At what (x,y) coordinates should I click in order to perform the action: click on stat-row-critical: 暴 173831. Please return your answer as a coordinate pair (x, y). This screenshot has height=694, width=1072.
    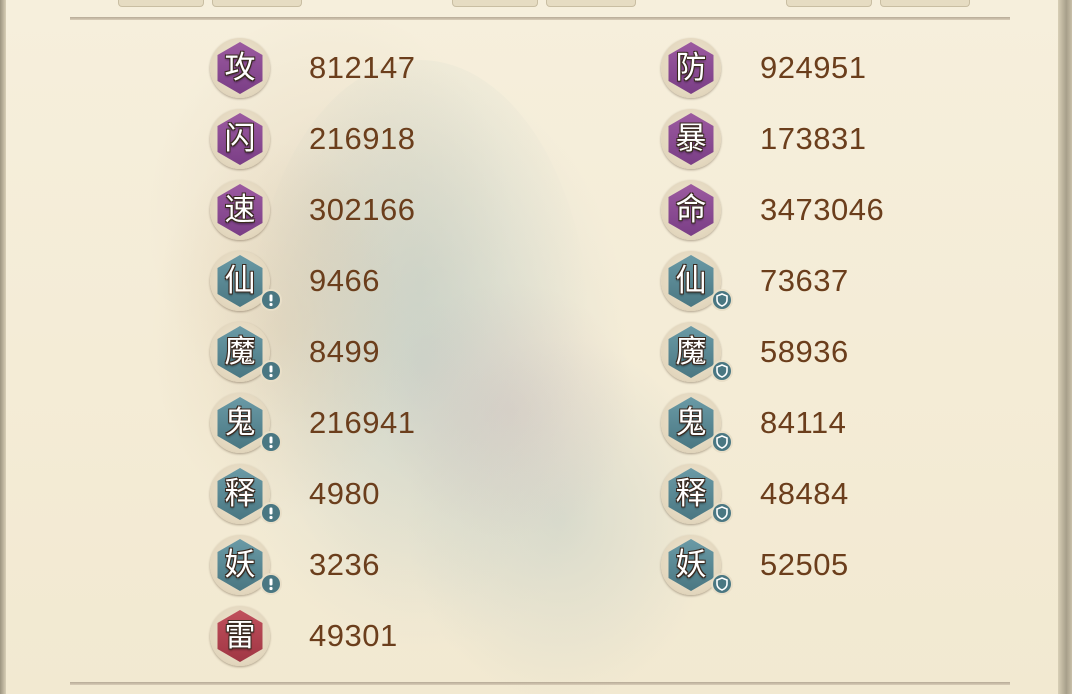
    Looking at the image, I should click on (861, 140).